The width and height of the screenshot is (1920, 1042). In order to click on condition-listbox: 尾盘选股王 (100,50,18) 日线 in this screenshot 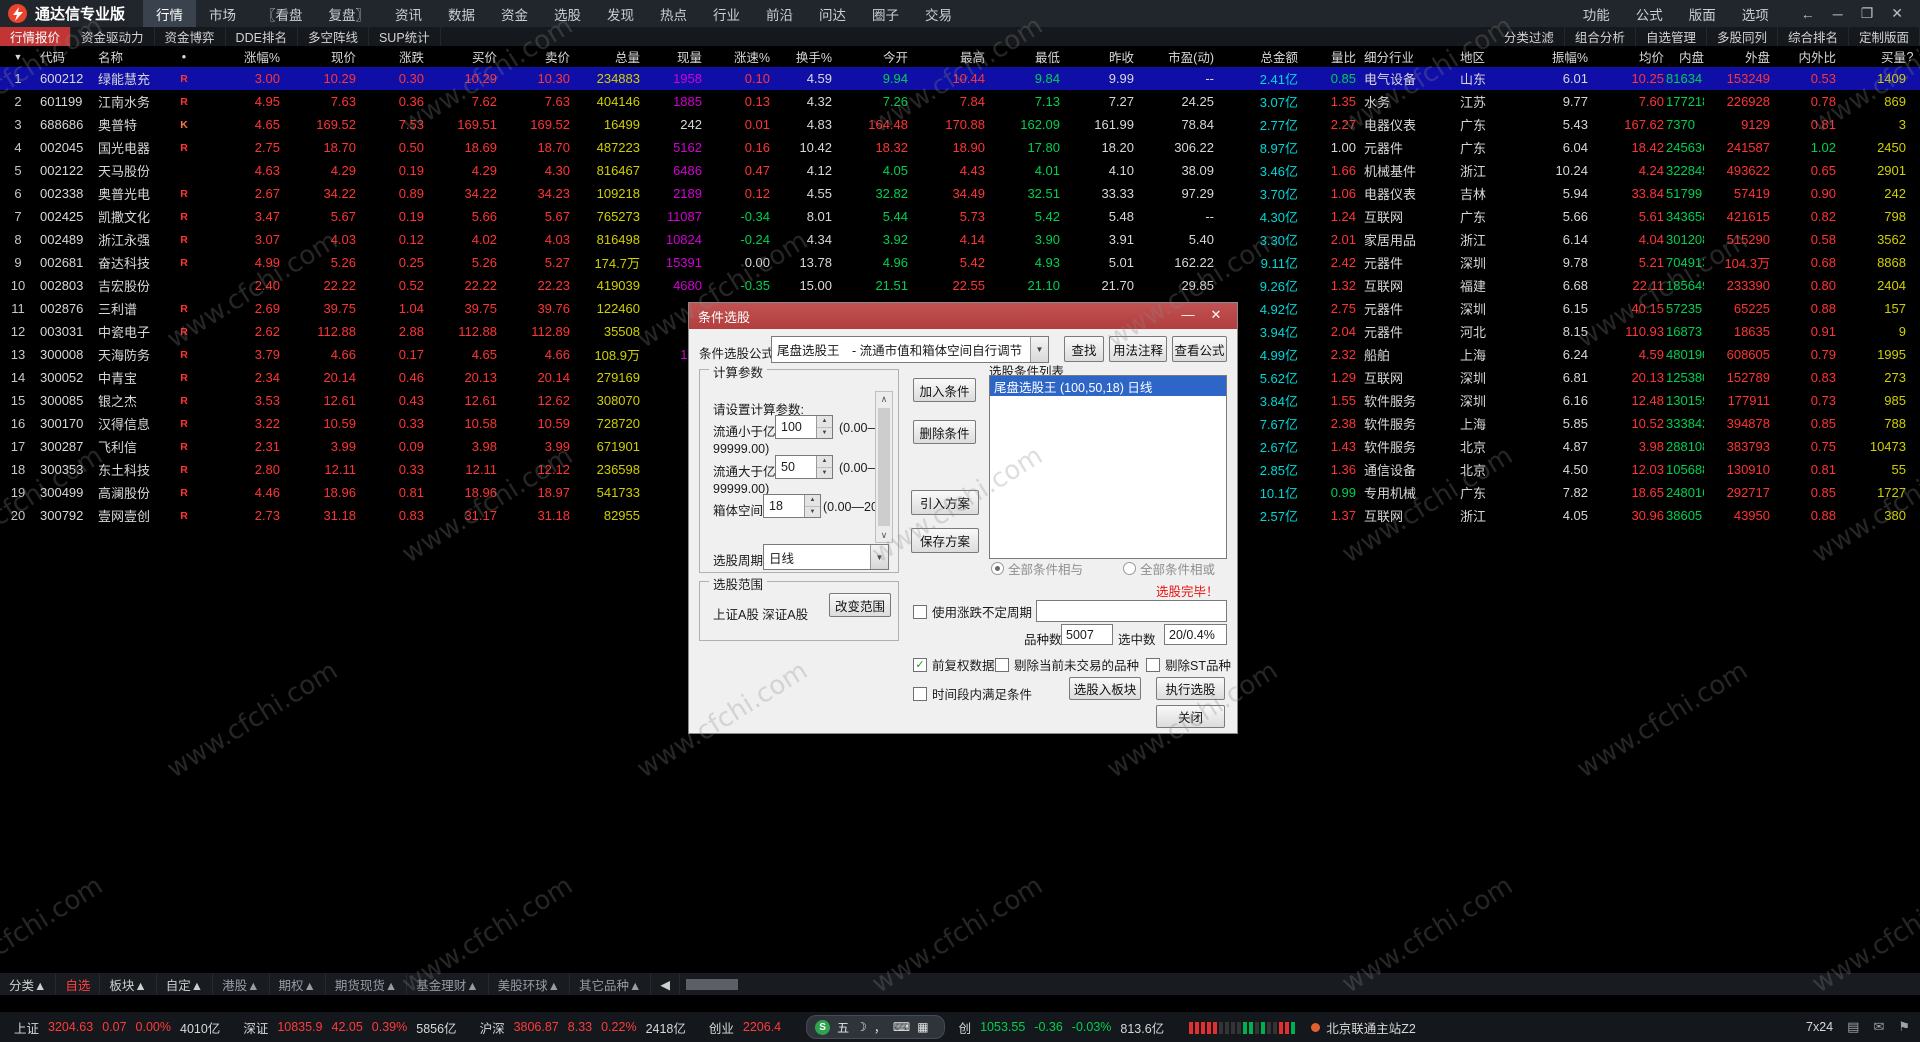, I will do `click(1108, 467)`.